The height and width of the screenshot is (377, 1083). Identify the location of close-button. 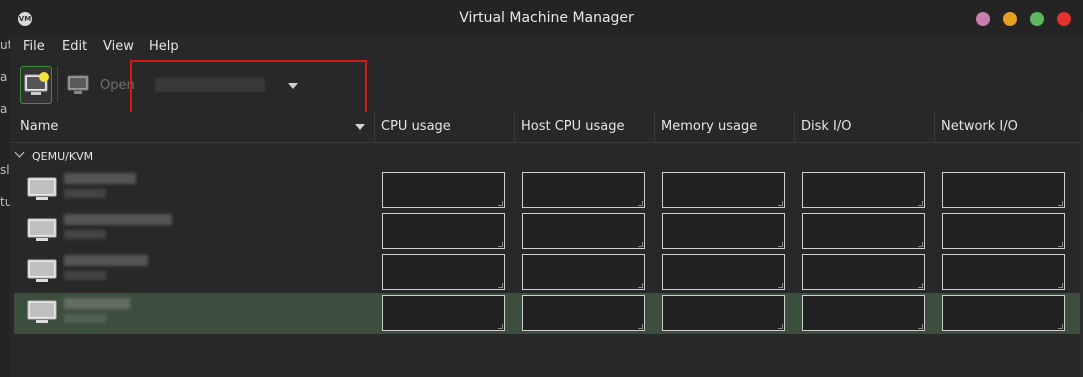
(1064, 19).